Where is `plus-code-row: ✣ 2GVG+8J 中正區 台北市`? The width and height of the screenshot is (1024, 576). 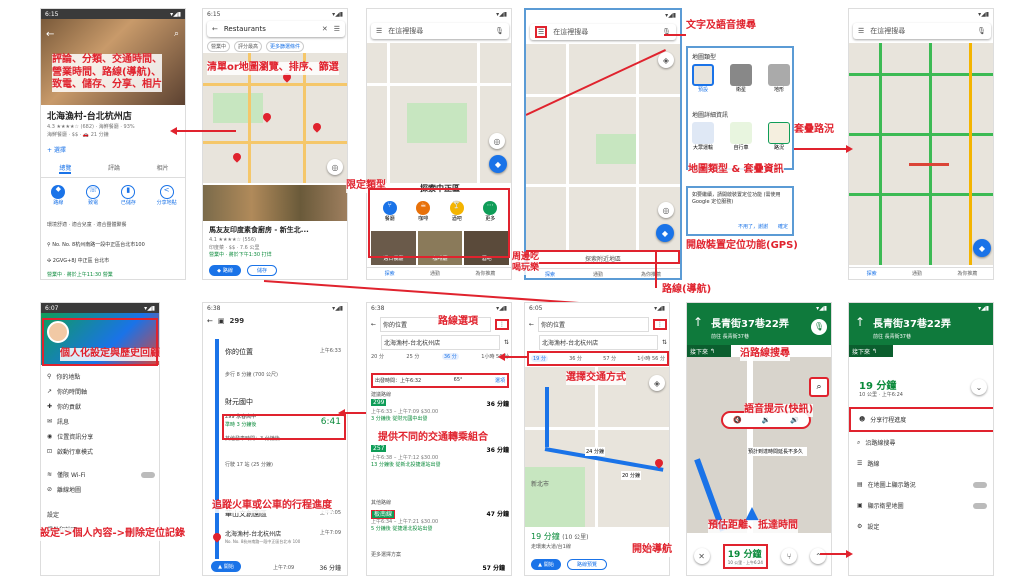 plus-code-row: ✣ 2GVG+8J 中正區 台北市 is located at coordinates (78, 260).